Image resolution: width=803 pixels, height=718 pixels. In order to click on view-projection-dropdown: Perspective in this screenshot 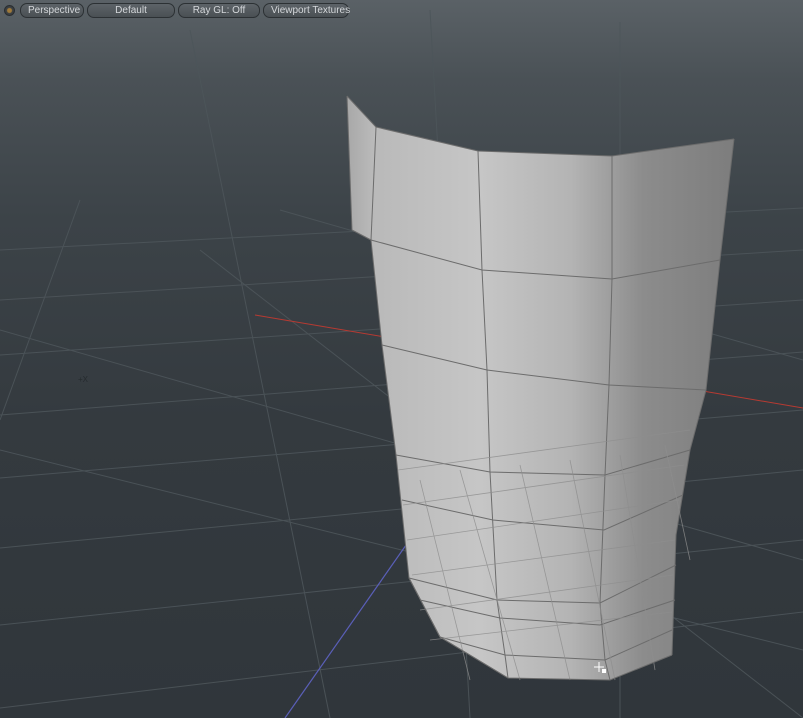, I will do `click(52, 10)`.